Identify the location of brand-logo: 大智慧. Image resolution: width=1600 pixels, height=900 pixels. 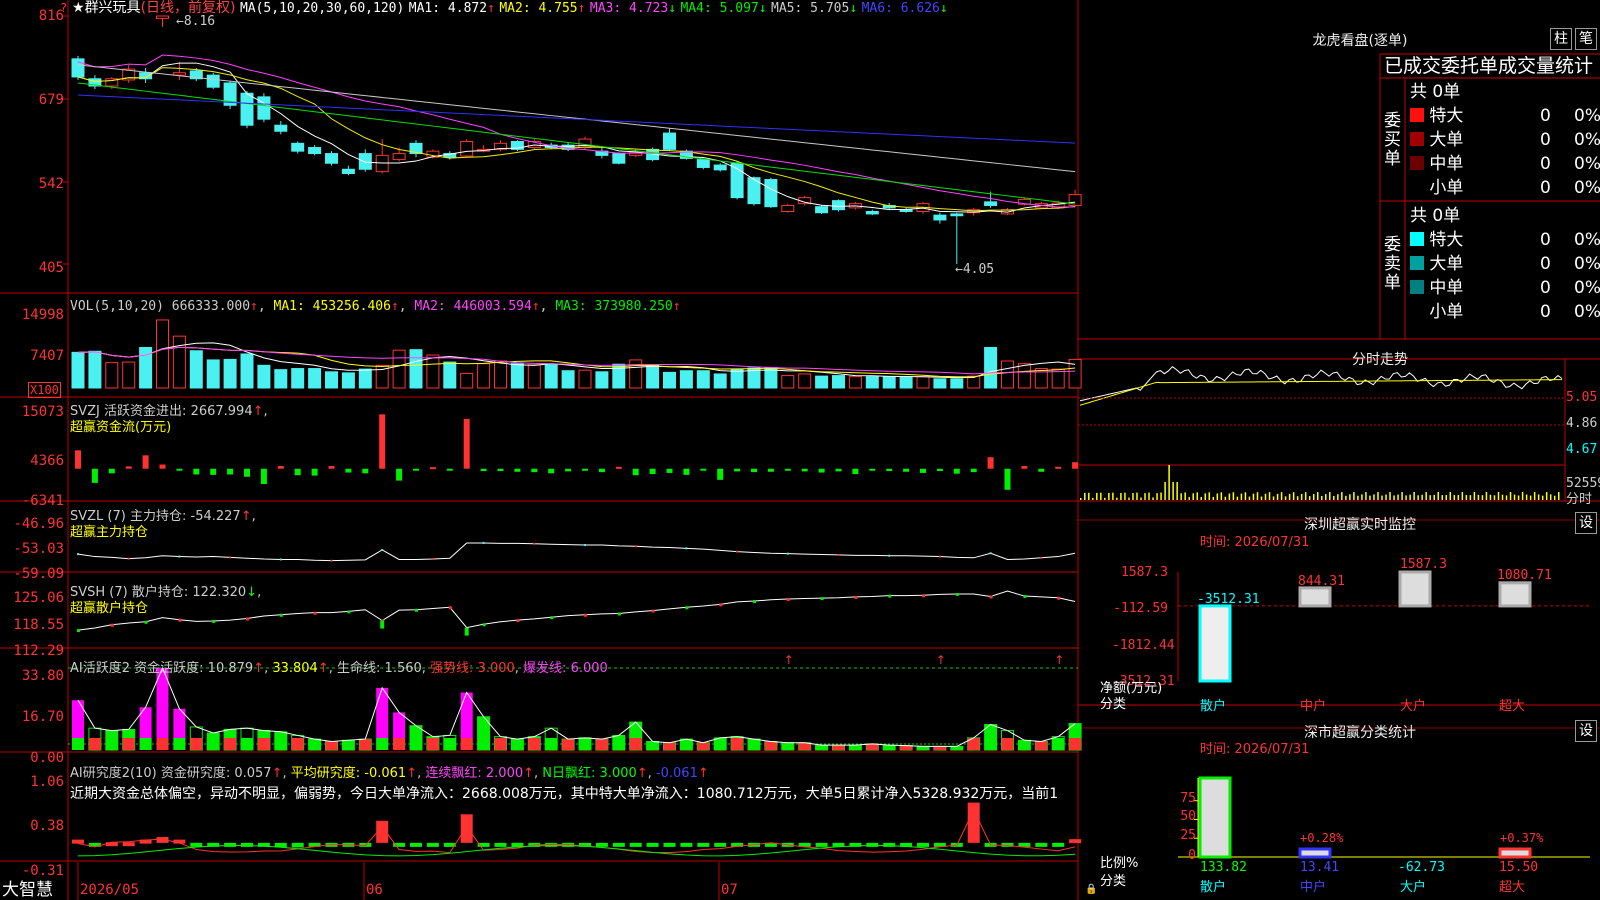
(27, 890).